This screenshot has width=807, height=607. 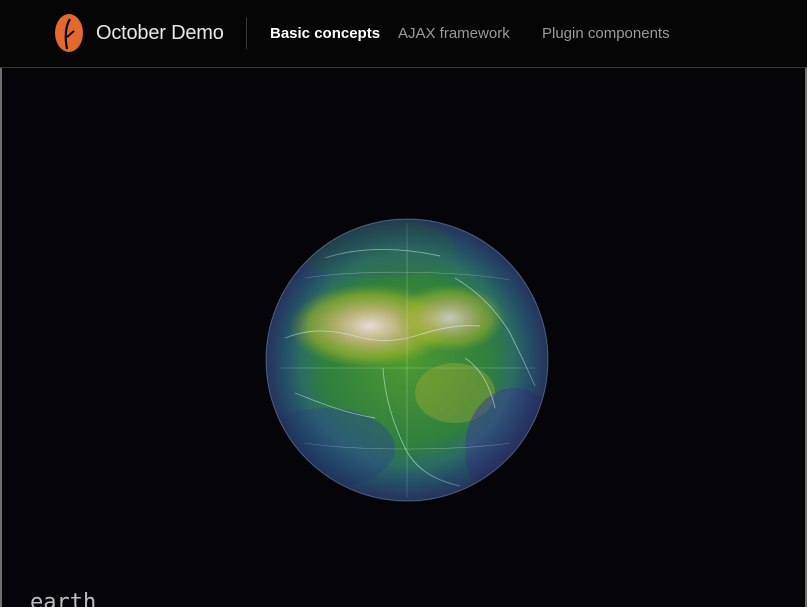 I want to click on navbar-divider, so click(x=246, y=33).